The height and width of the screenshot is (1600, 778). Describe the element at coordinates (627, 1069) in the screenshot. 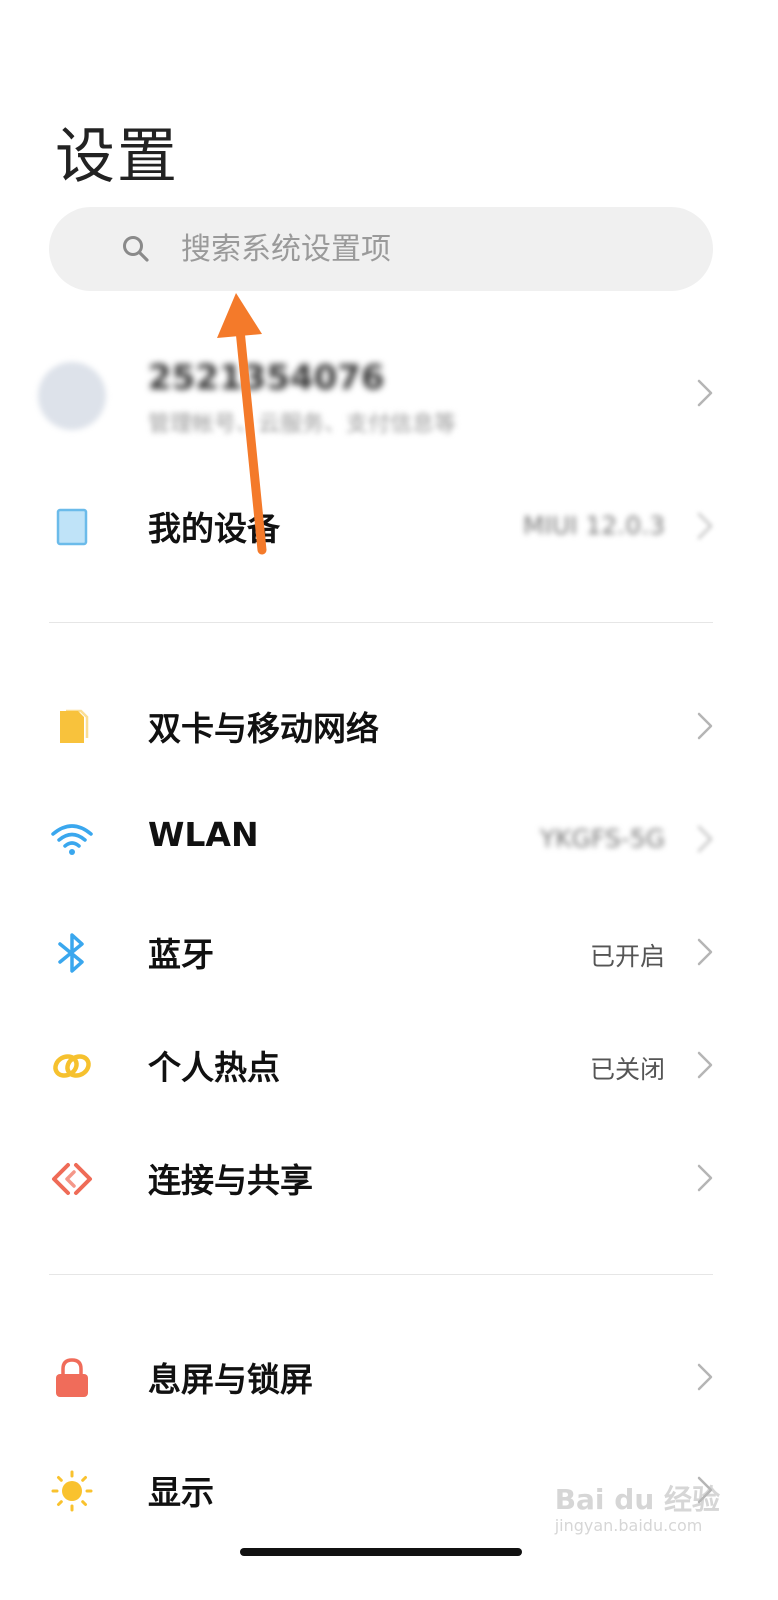

I see `hotspot-status: 已关闭` at that location.